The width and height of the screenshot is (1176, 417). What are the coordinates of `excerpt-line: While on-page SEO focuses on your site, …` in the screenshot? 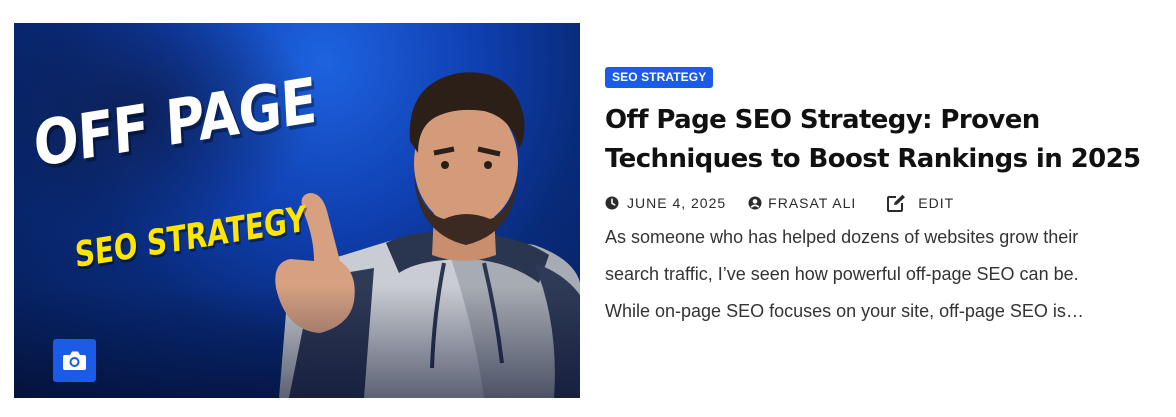 It's located at (844, 311).